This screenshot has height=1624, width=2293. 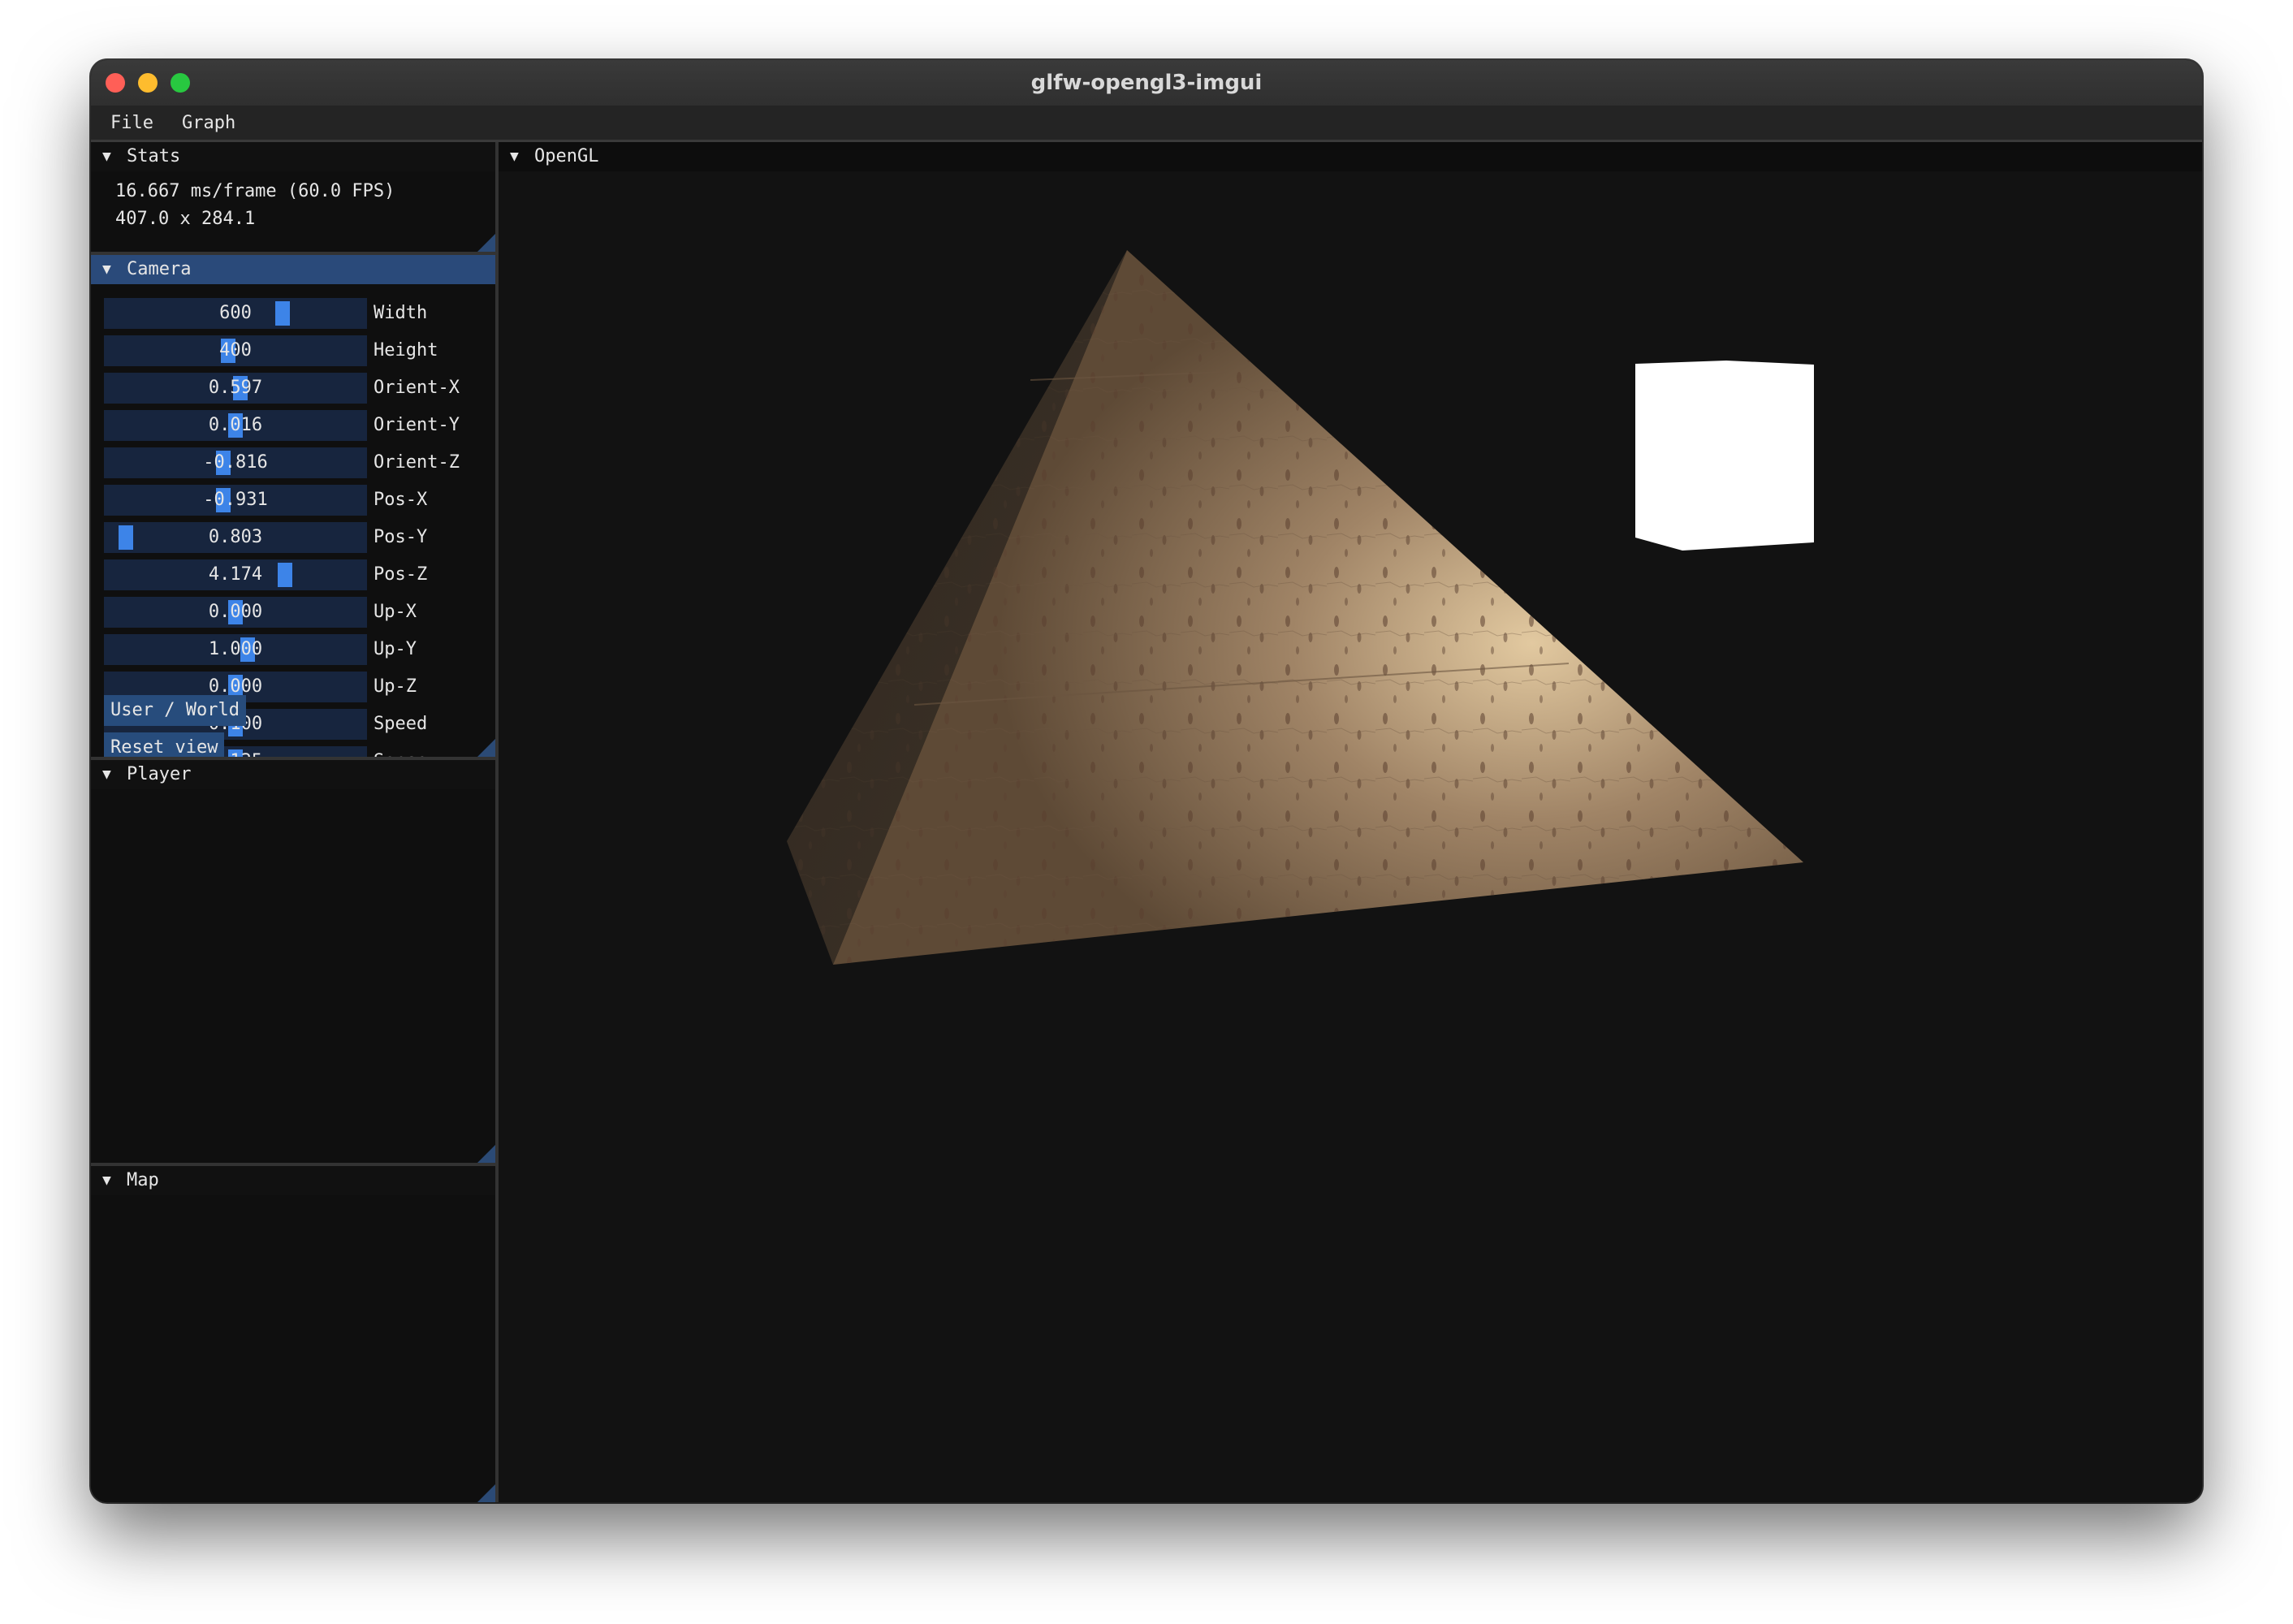 I want to click on slider-label: Orient-Z, so click(x=417, y=462).